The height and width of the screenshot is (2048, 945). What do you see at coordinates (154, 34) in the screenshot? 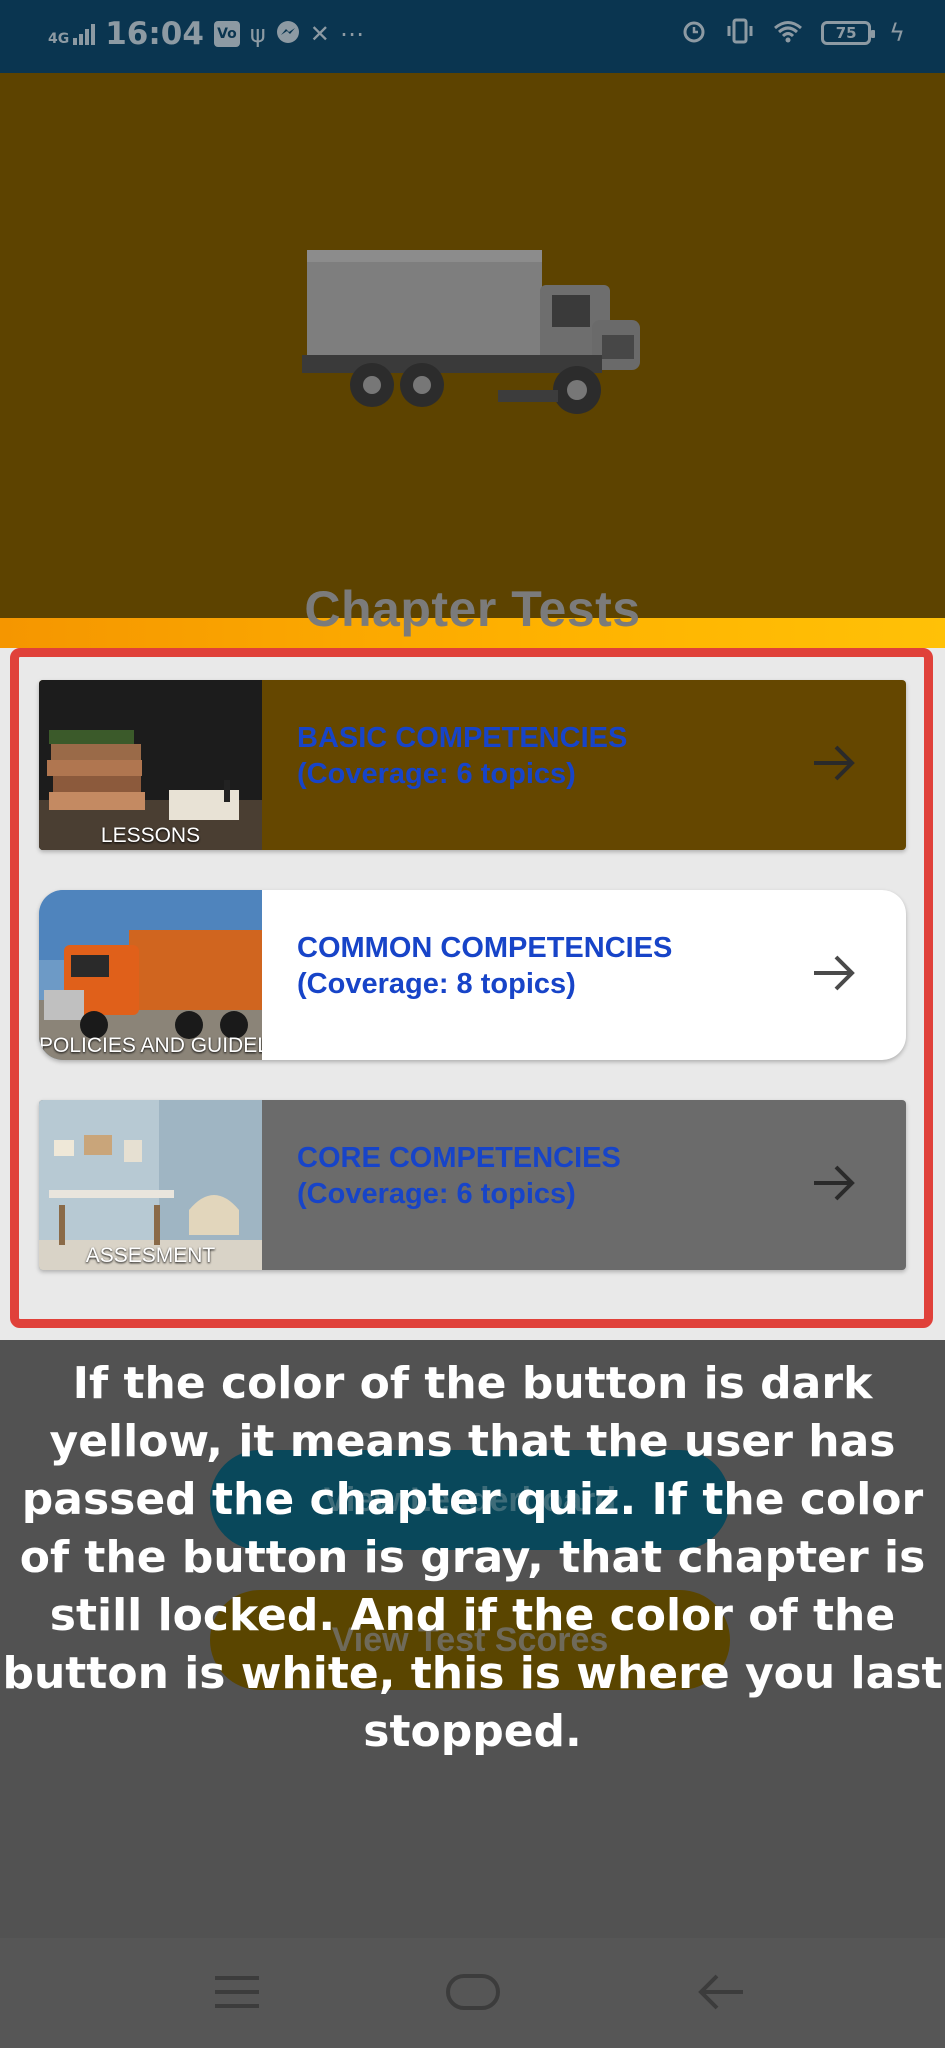
I see `status-time: 16:04` at bounding box center [154, 34].